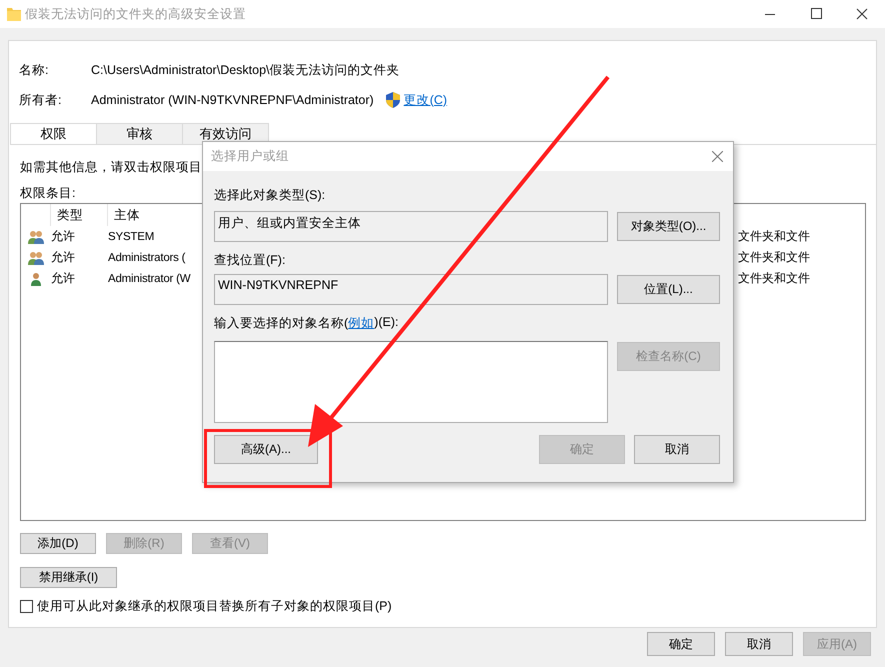  What do you see at coordinates (26, 606) in the screenshot?
I see `checkbox` at bounding box center [26, 606].